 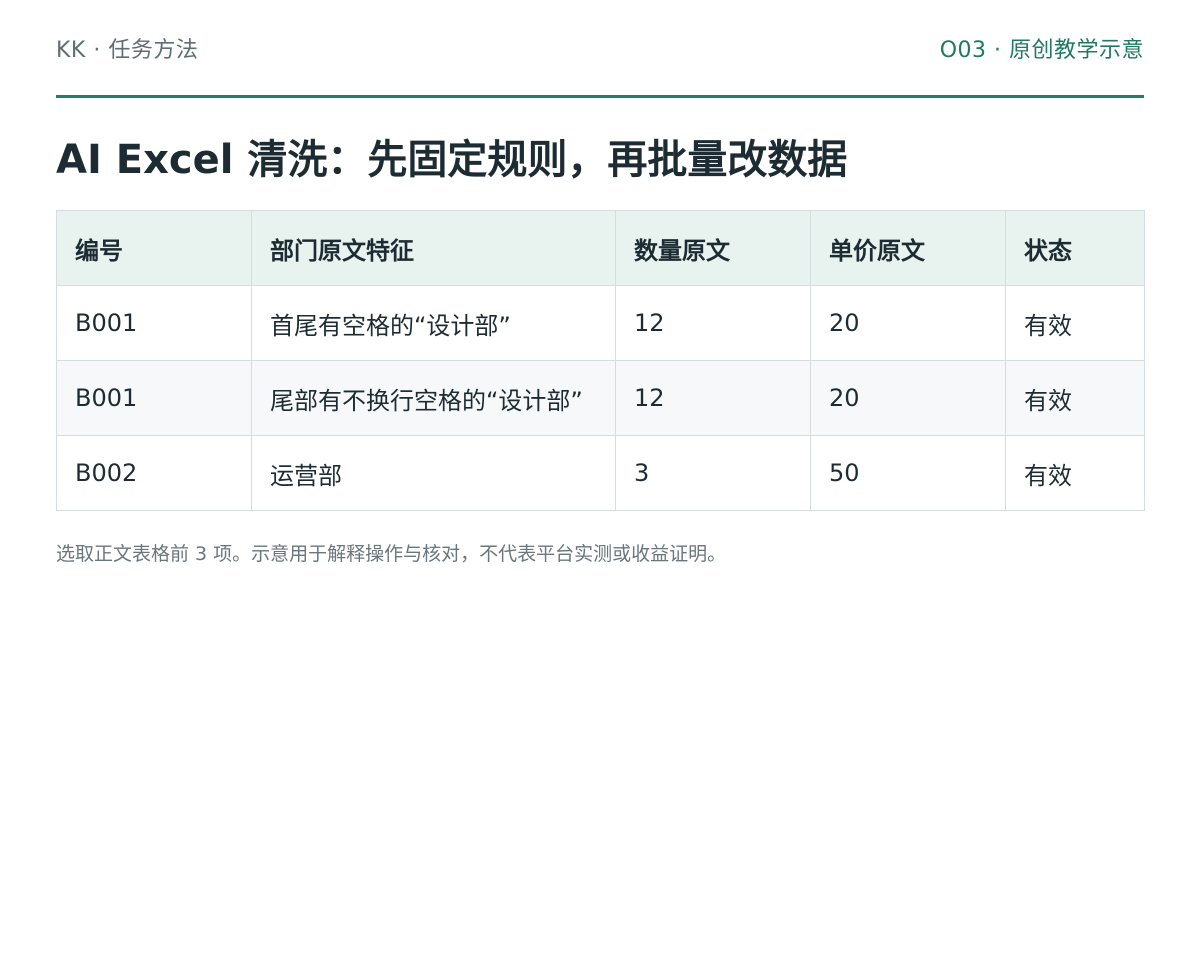 I want to click on table-row: B002 运营部 3 50 有效, so click(x=600, y=473).